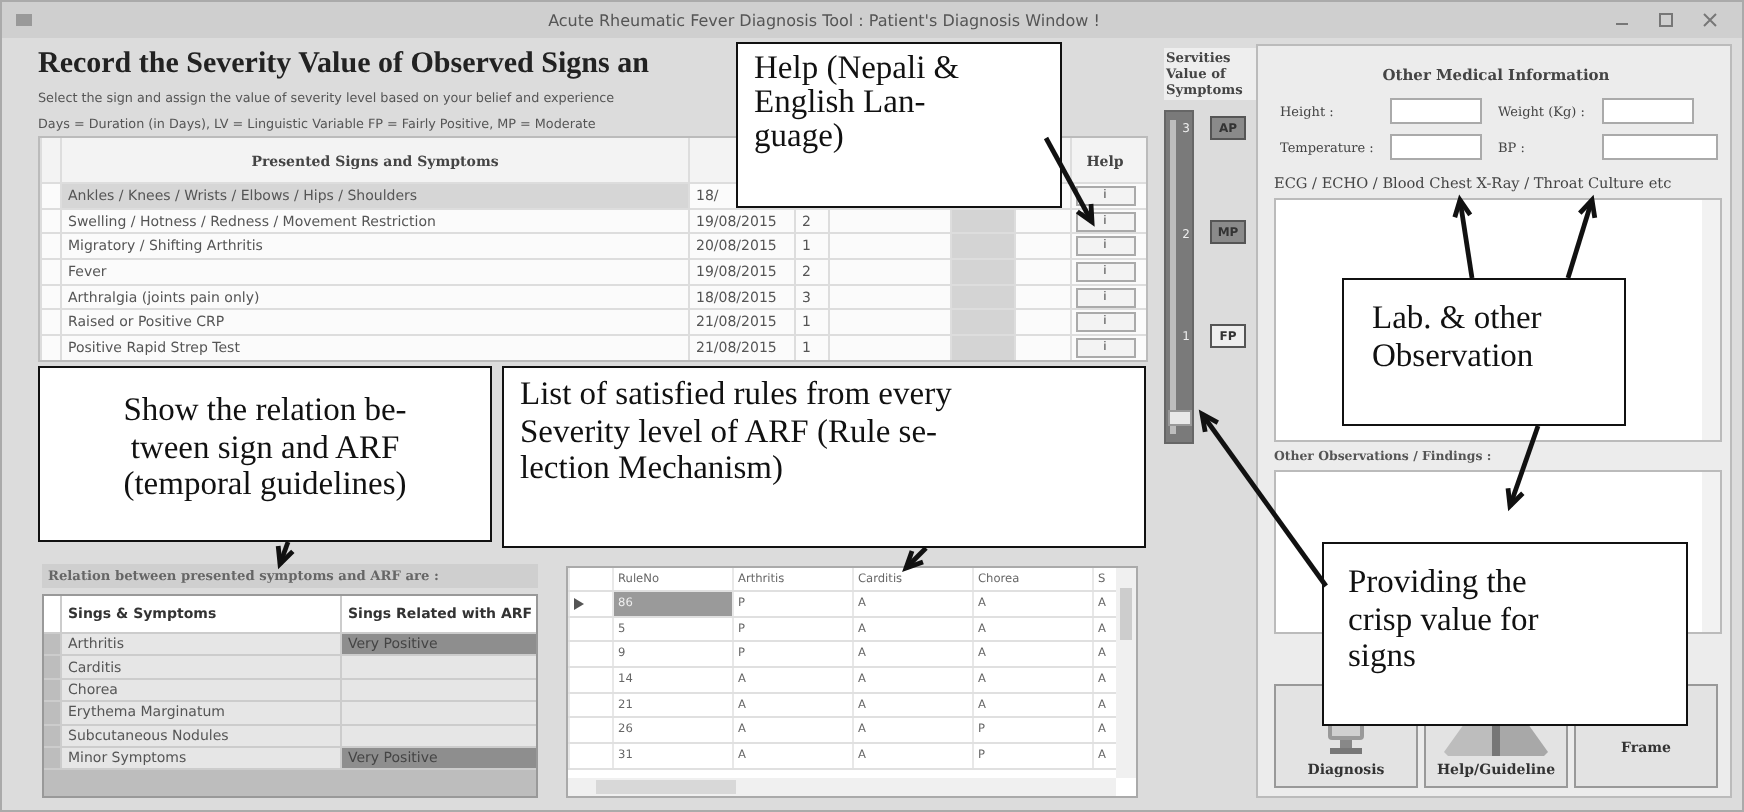 This screenshot has height=812, width=1744. What do you see at coordinates (1484, 352) in the screenshot?
I see `annotation-tooltip: Lab. & other Observation` at bounding box center [1484, 352].